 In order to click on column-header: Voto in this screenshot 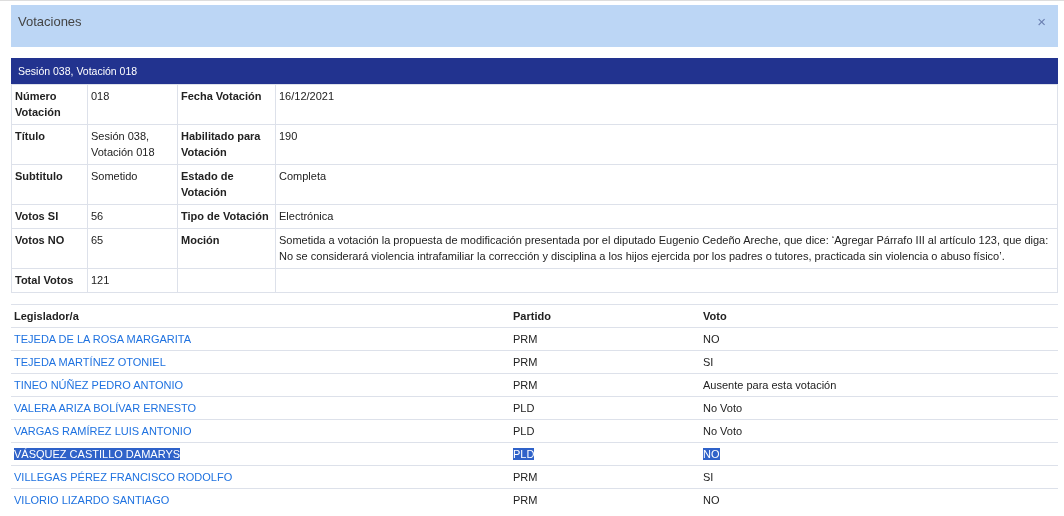, I will do `click(715, 316)`.